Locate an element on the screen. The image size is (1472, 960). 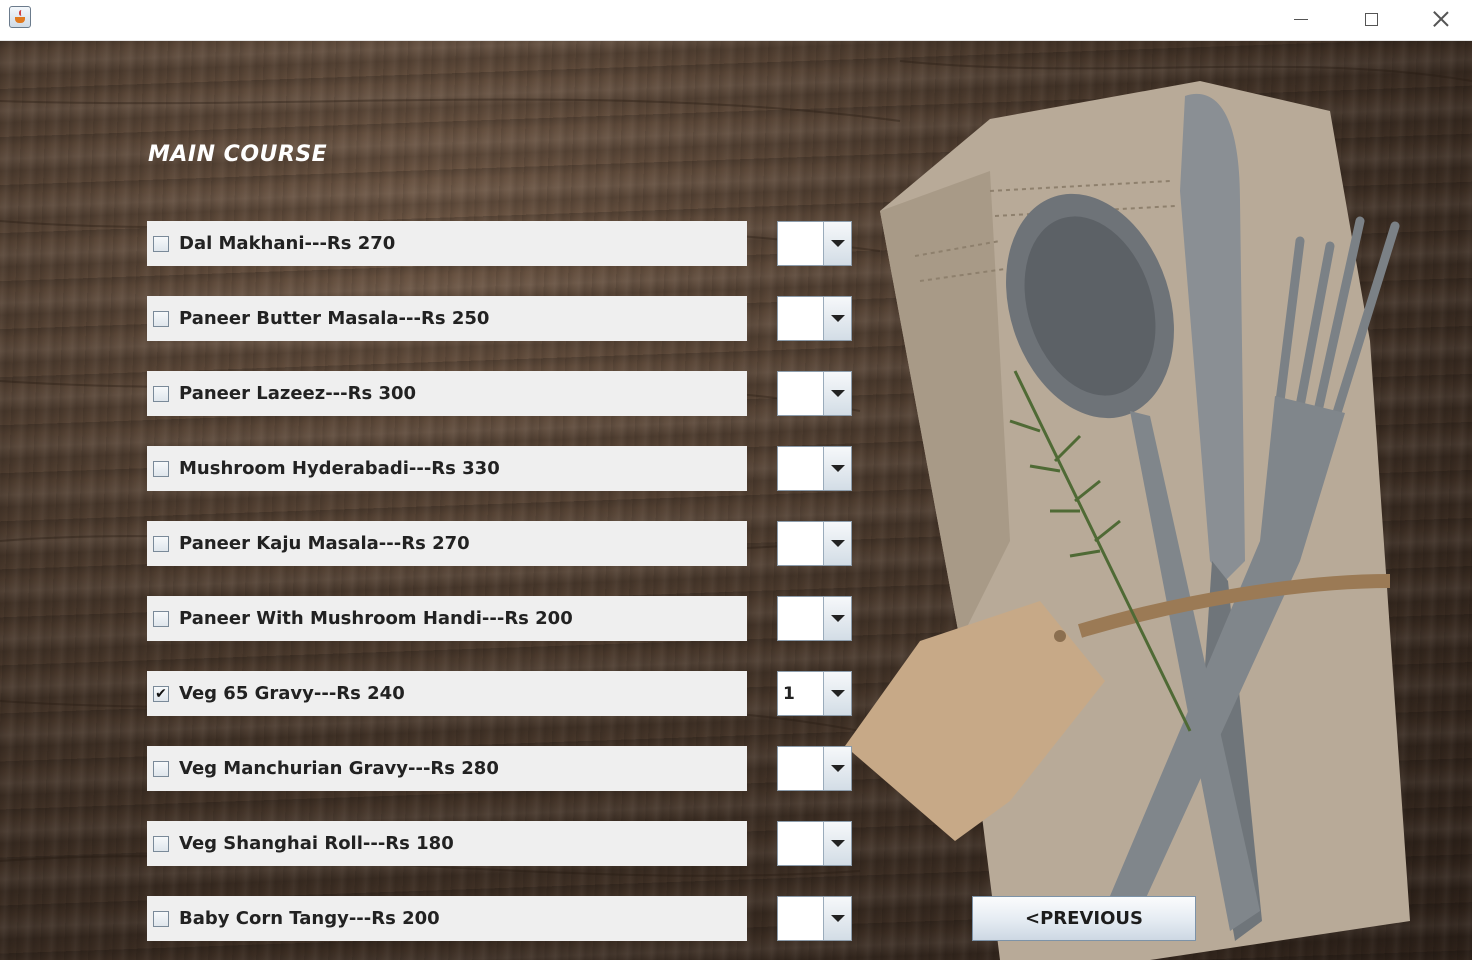
menu-item-row: Mushroom Hyderabadi---Rs 330 is located at coordinates (447, 468).